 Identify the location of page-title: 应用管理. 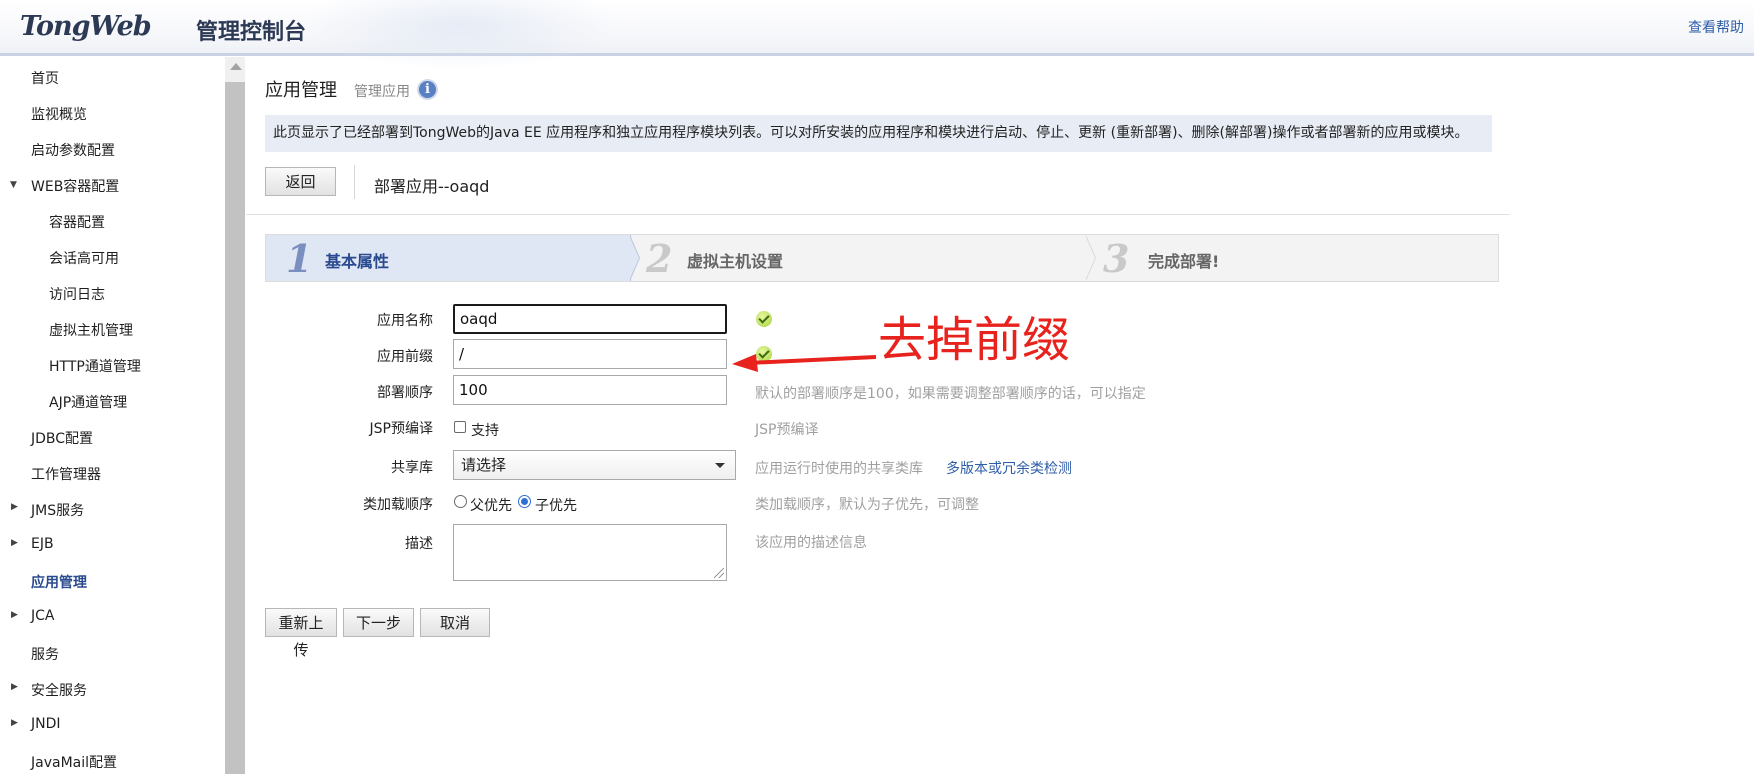
(301, 90).